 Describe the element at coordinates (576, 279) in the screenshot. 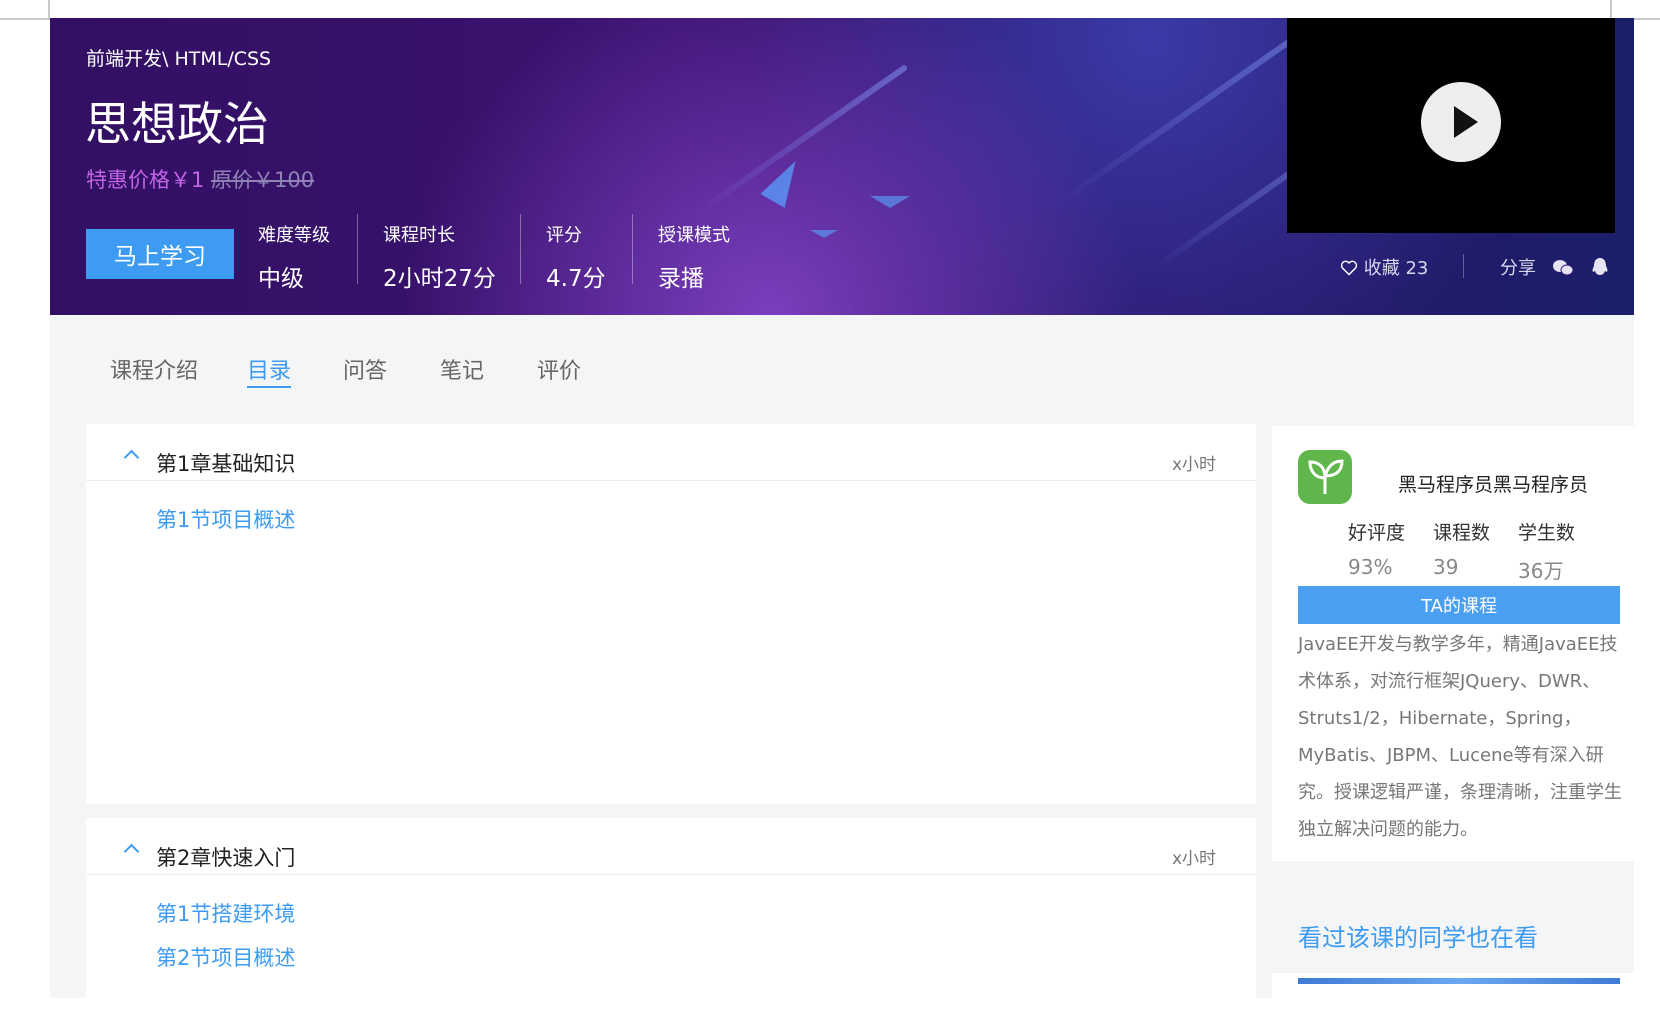

I see `stat-value: 4.7分` at that location.